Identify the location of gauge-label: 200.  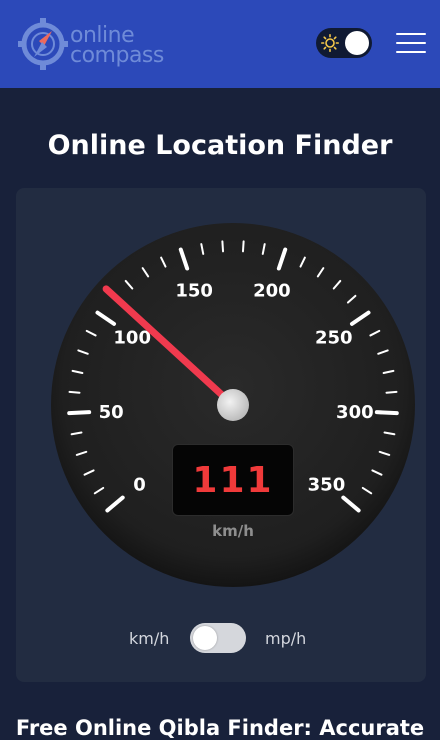
(272, 290).